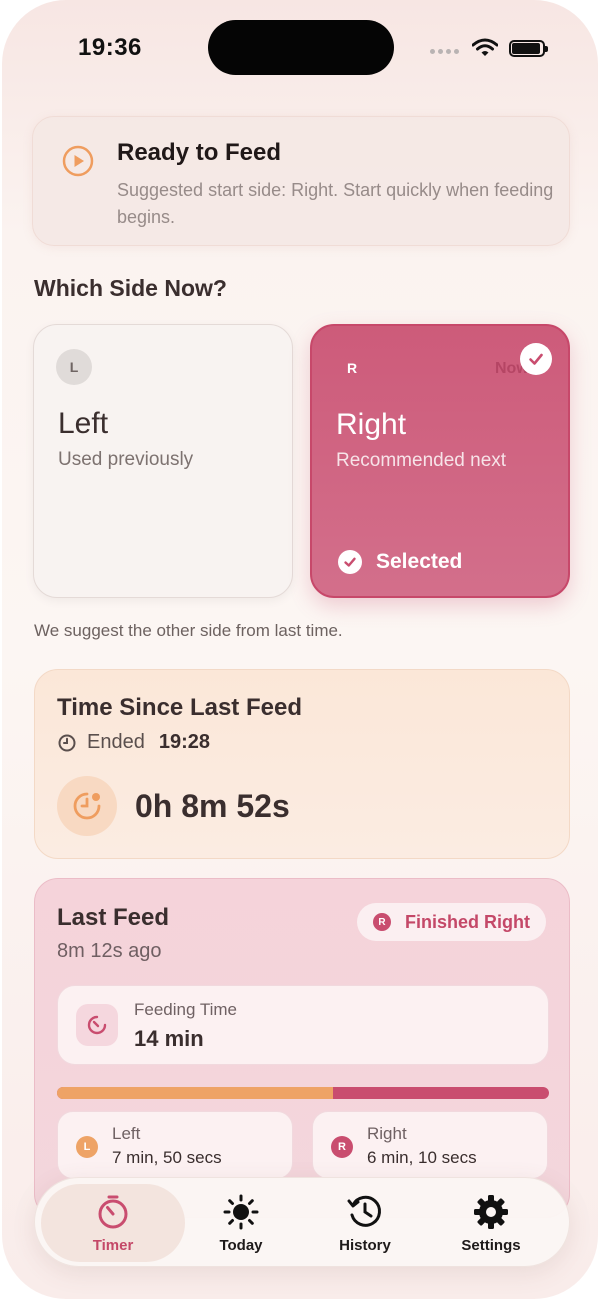 The height and width of the screenshot is (1299, 600). I want to click on tab-today-label: Today, so click(241, 1245).